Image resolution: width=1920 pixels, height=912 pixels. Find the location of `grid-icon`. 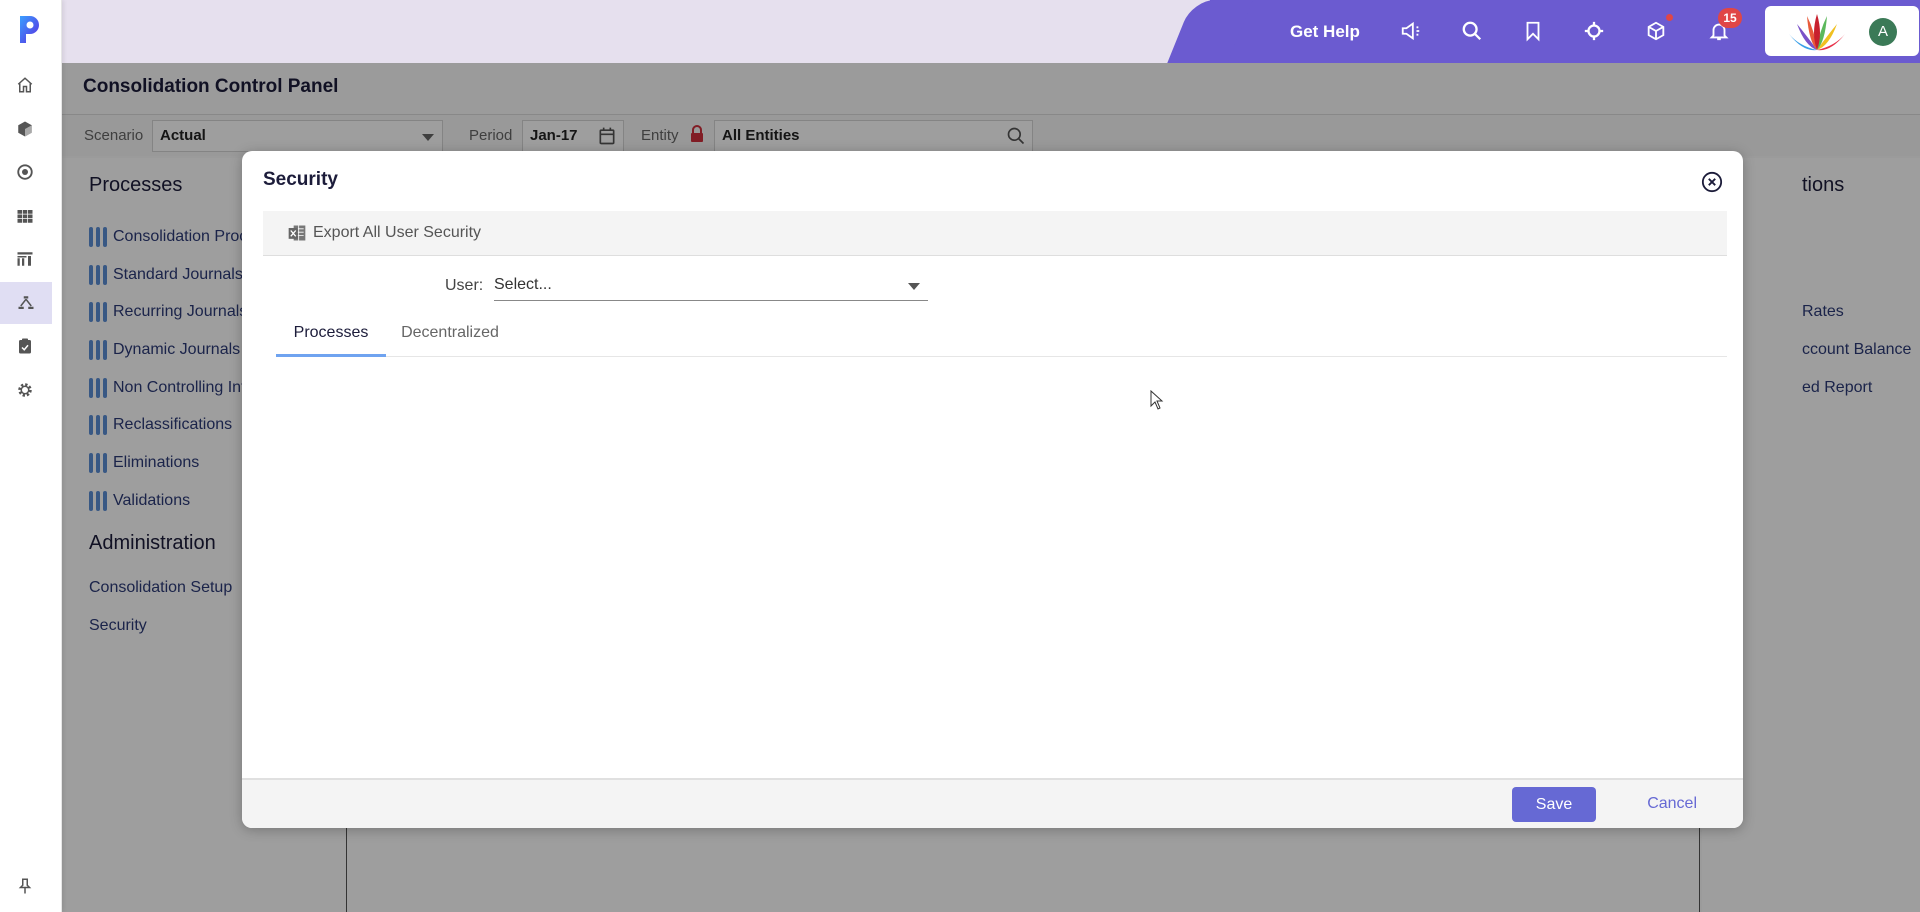

grid-icon is located at coordinates (25, 216).